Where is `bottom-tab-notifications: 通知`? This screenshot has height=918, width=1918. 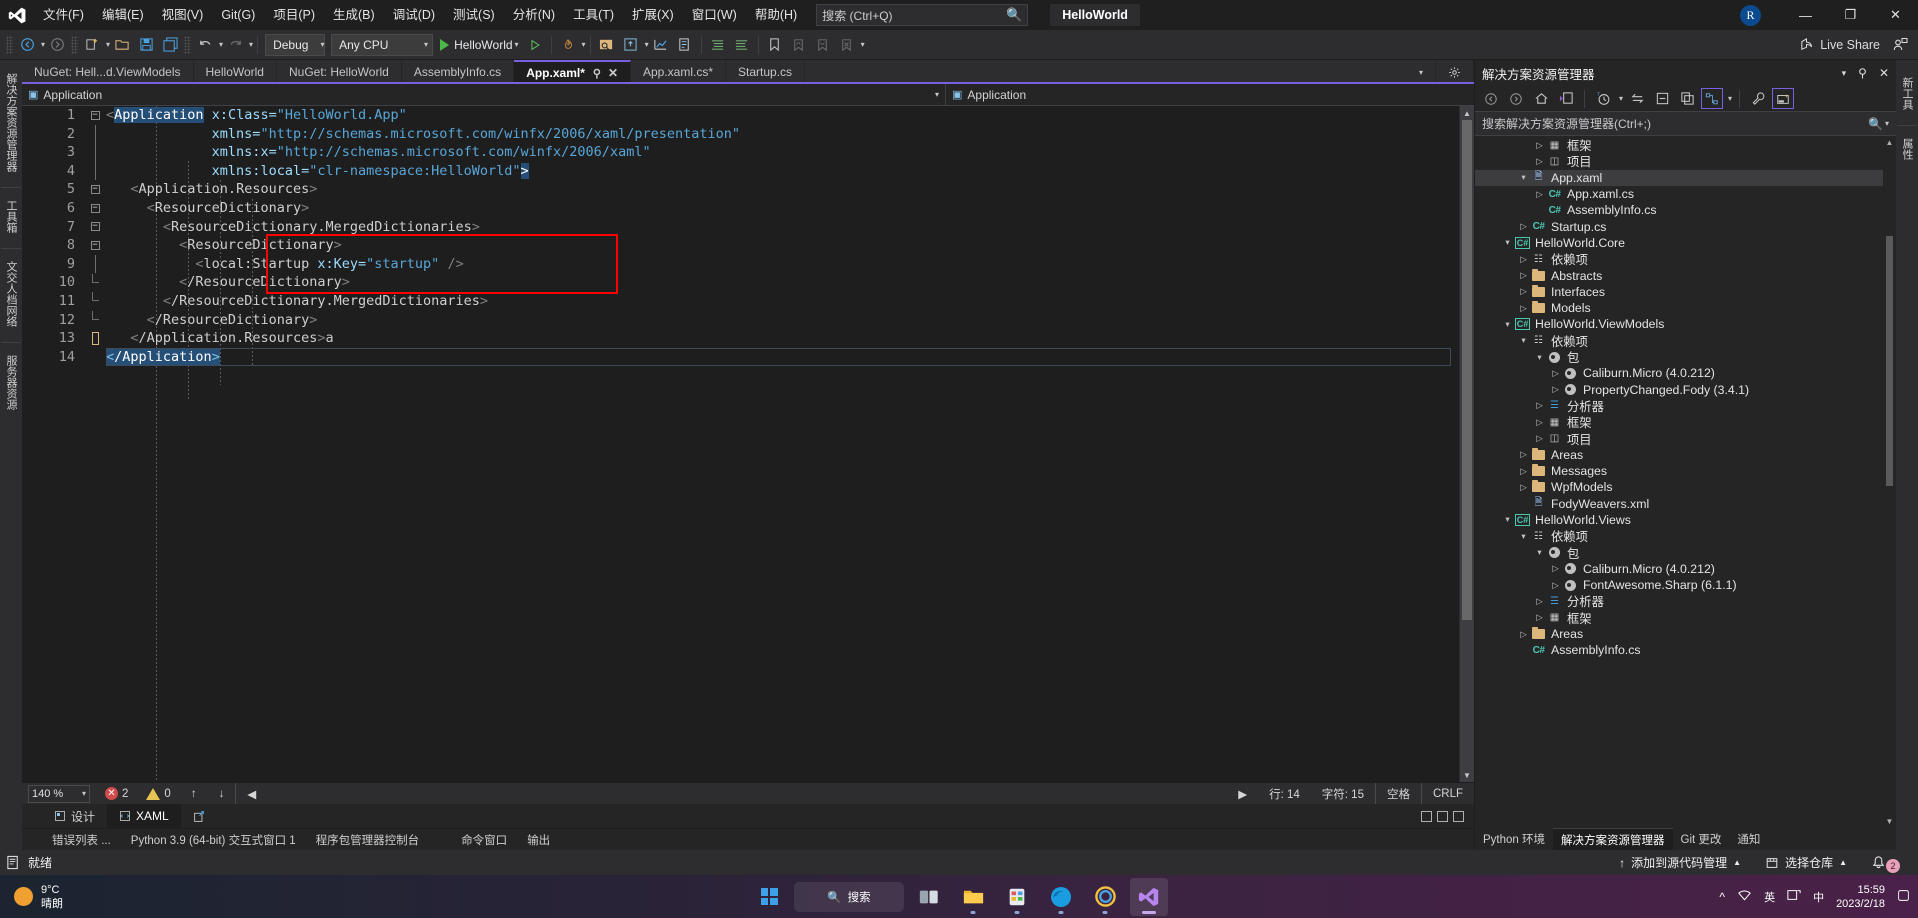
bottom-tab-notifications: 通知 is located at coordinates (1748, 839).